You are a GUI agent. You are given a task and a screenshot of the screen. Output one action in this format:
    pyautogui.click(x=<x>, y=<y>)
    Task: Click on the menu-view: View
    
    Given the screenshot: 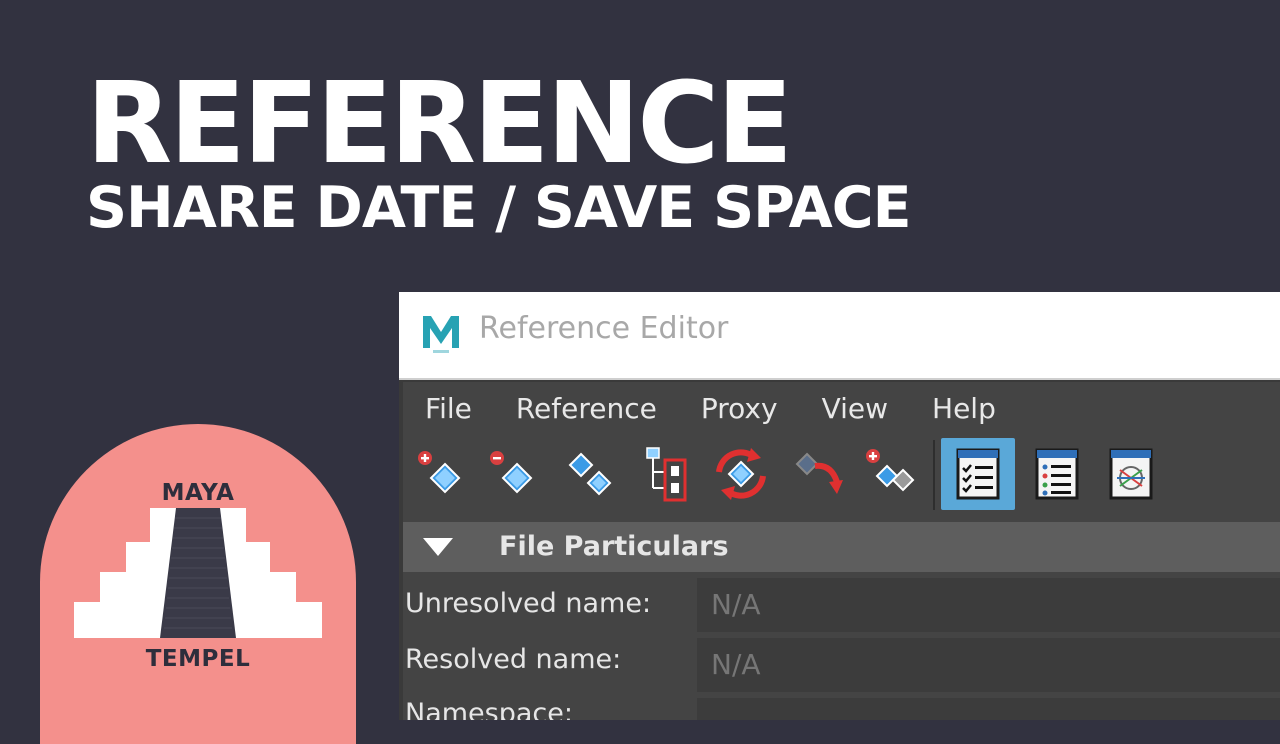 What is the action you would take?
    pyautogui.click(x=844, y=408)
    